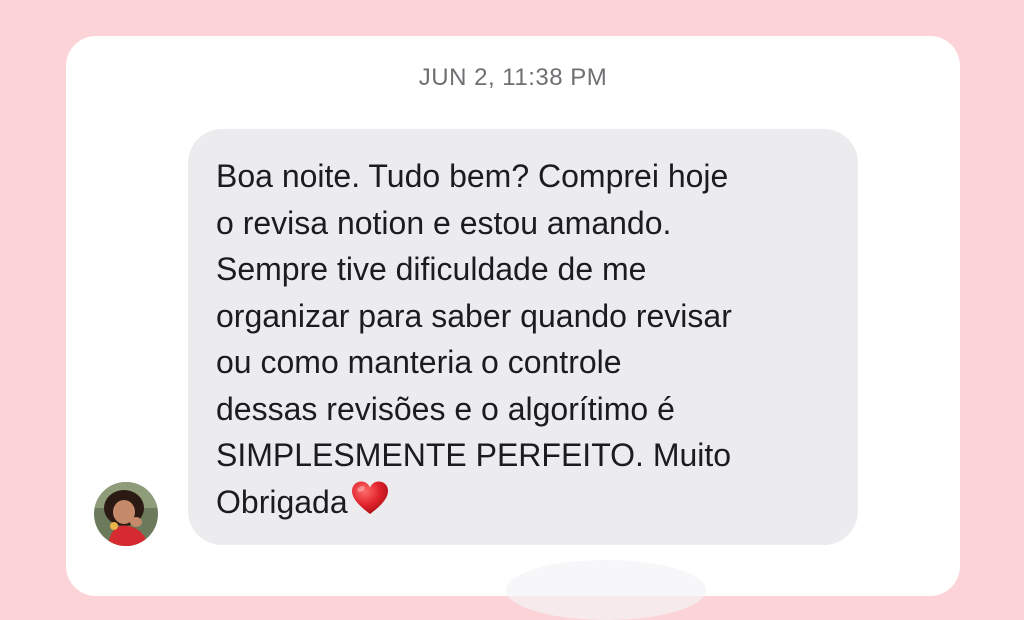 This screenshot has height=620, width=1024. What do you see at coordinates (419, 362) in the screenshot?
I see `message-line: ou como manteria o controle` at bounding box center [419, 362].